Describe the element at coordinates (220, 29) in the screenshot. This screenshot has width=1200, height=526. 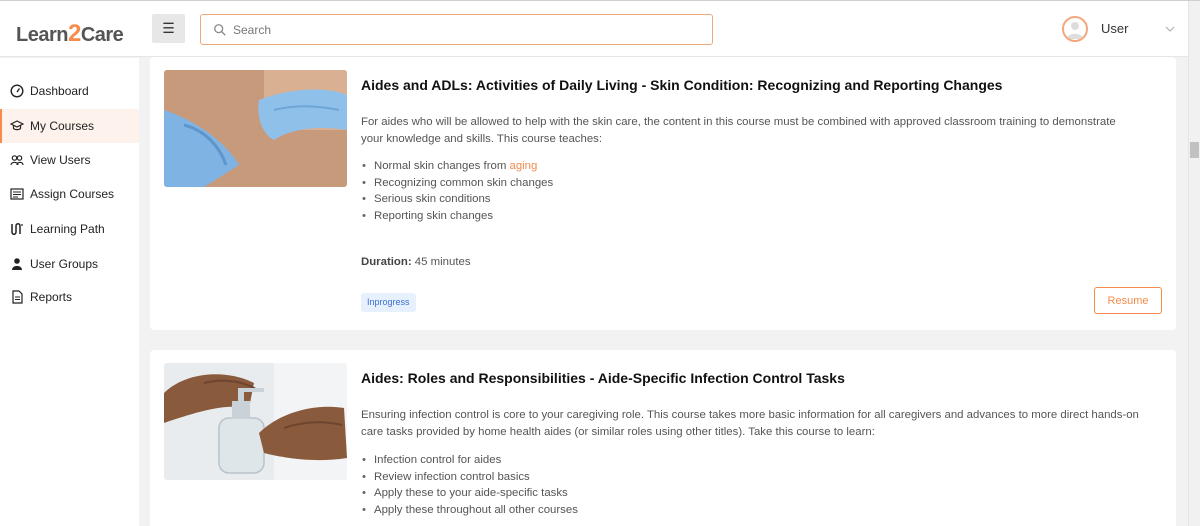
I see `search-icon` at that location.